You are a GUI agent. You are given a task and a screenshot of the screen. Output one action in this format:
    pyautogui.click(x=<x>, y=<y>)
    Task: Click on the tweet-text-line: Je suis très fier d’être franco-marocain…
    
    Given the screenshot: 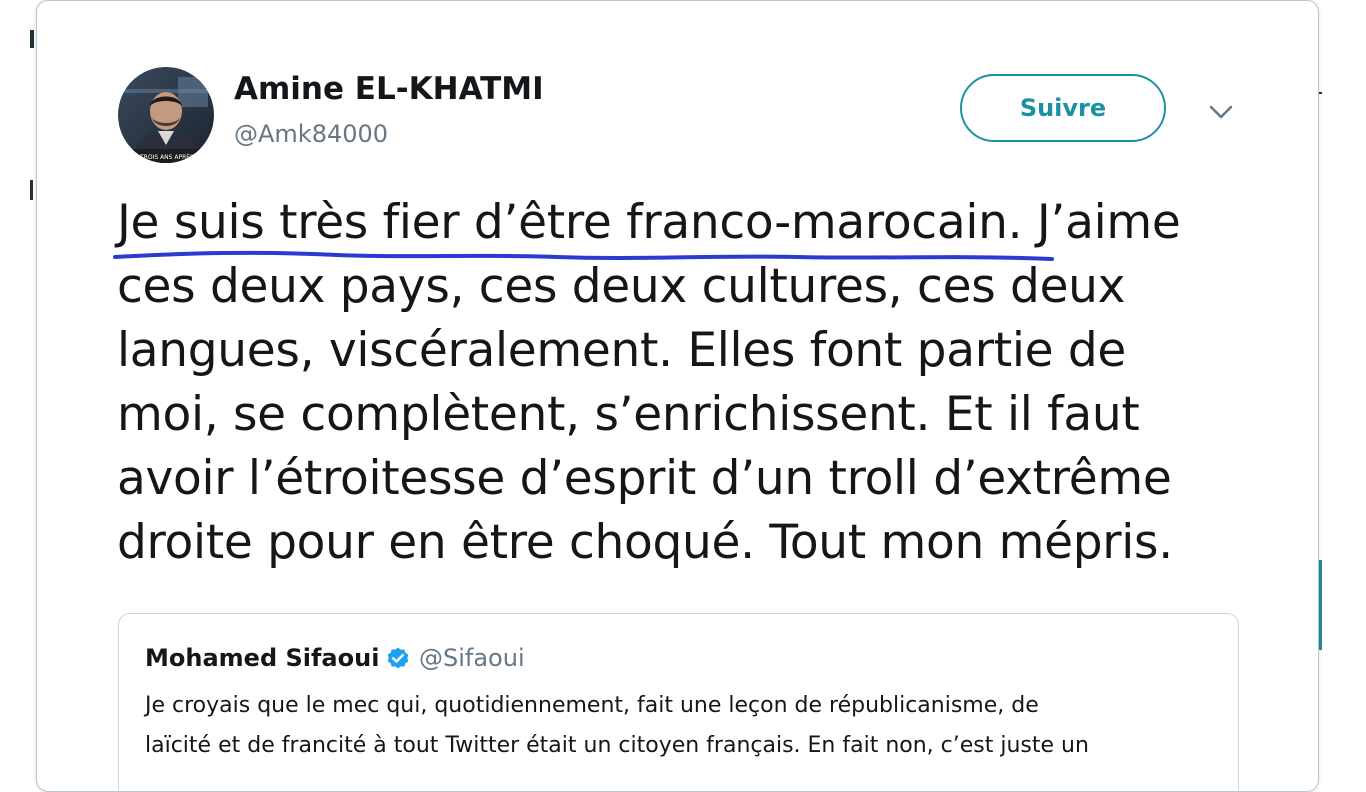 What is the action you would take?
    pyautogui.click(x=649, y=222)
    